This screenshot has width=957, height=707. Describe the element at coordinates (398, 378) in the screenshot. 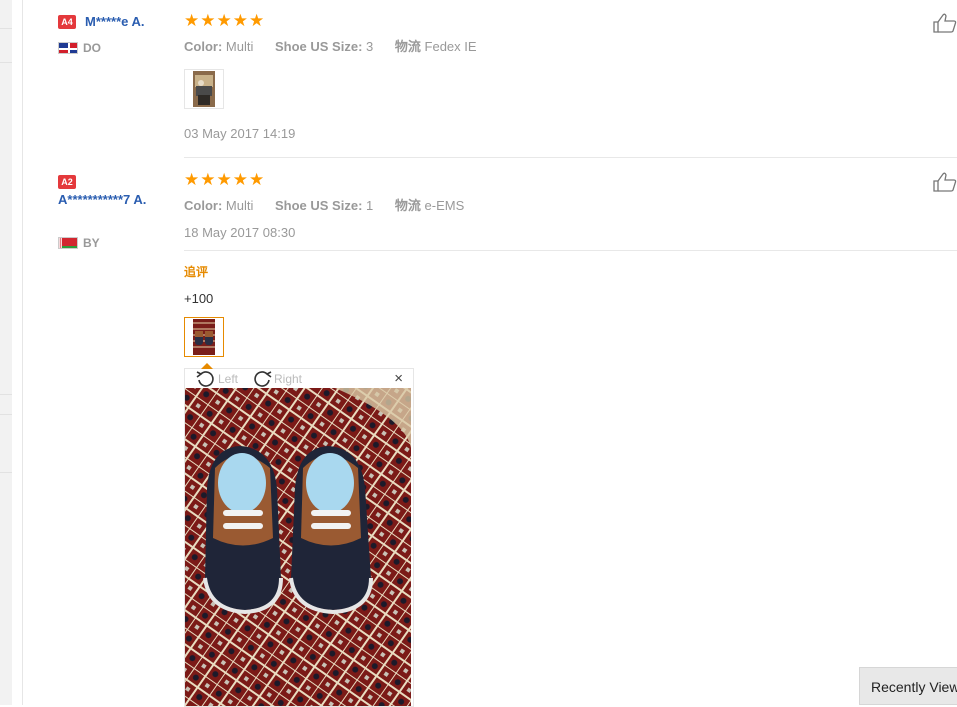

I see `close-viewer-button: ×` at that location.